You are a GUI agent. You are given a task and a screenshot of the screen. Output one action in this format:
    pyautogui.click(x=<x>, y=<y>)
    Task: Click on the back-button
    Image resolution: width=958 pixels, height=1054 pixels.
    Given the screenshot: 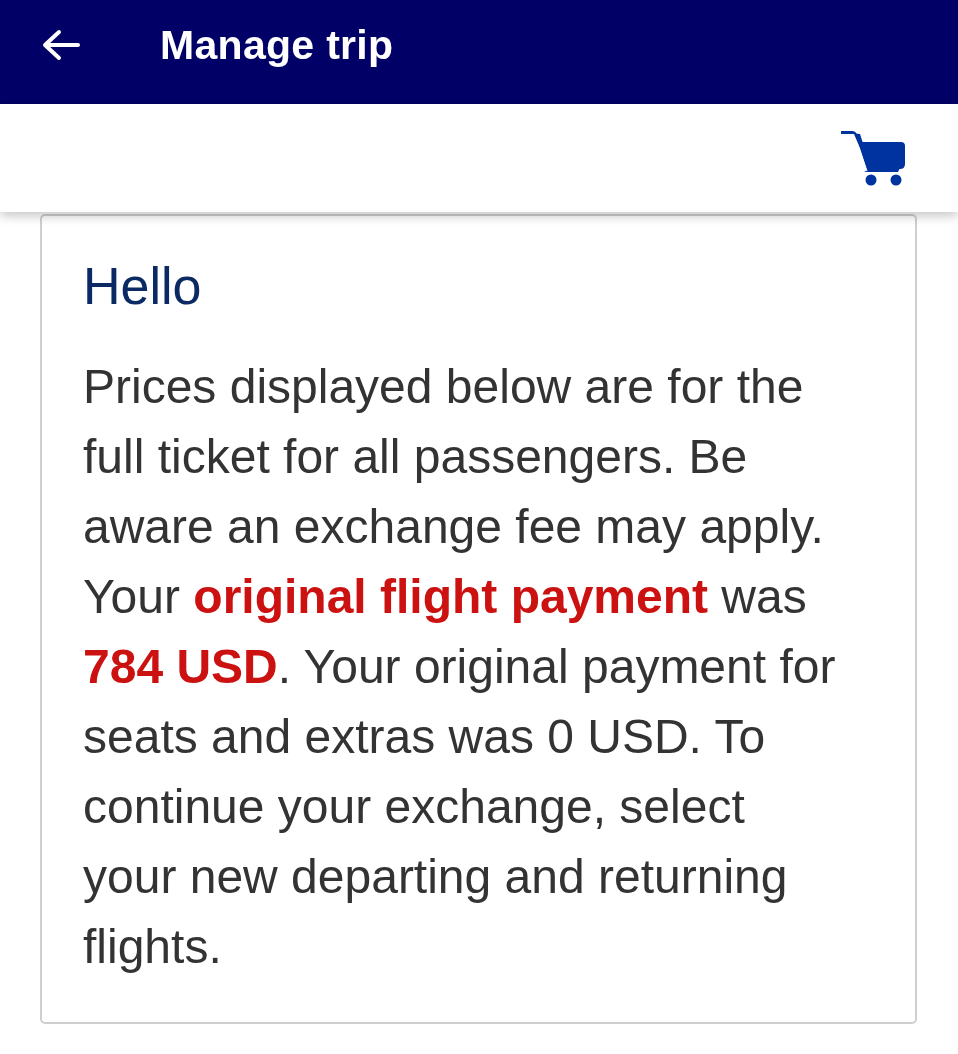 What is the action you would take?
    pyautogui.click(x=61, y=45)
    